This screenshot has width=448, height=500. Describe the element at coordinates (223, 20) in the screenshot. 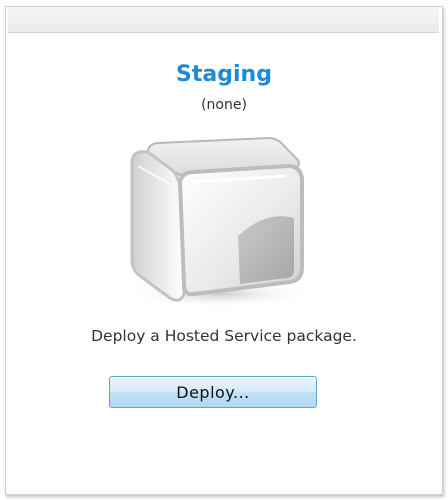

I see `panel-header-strip` at that location.